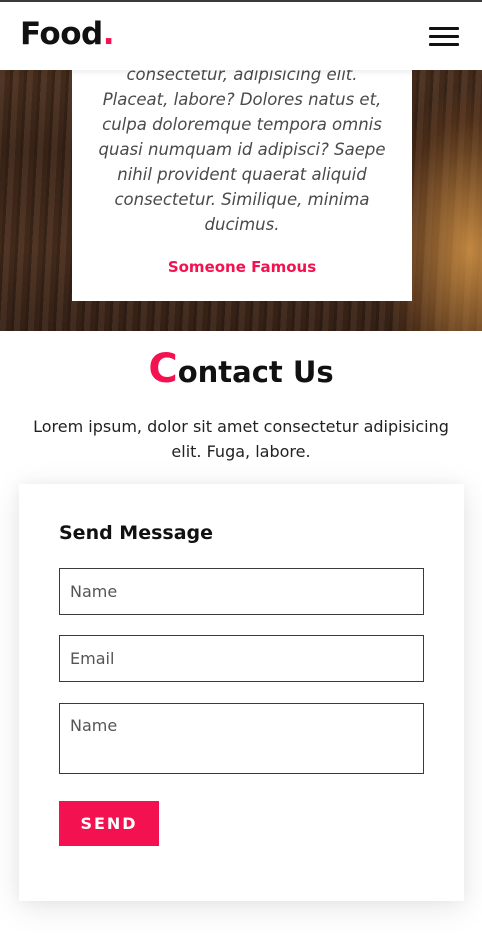  I want to click on site-header: Food., so click(241, 36).